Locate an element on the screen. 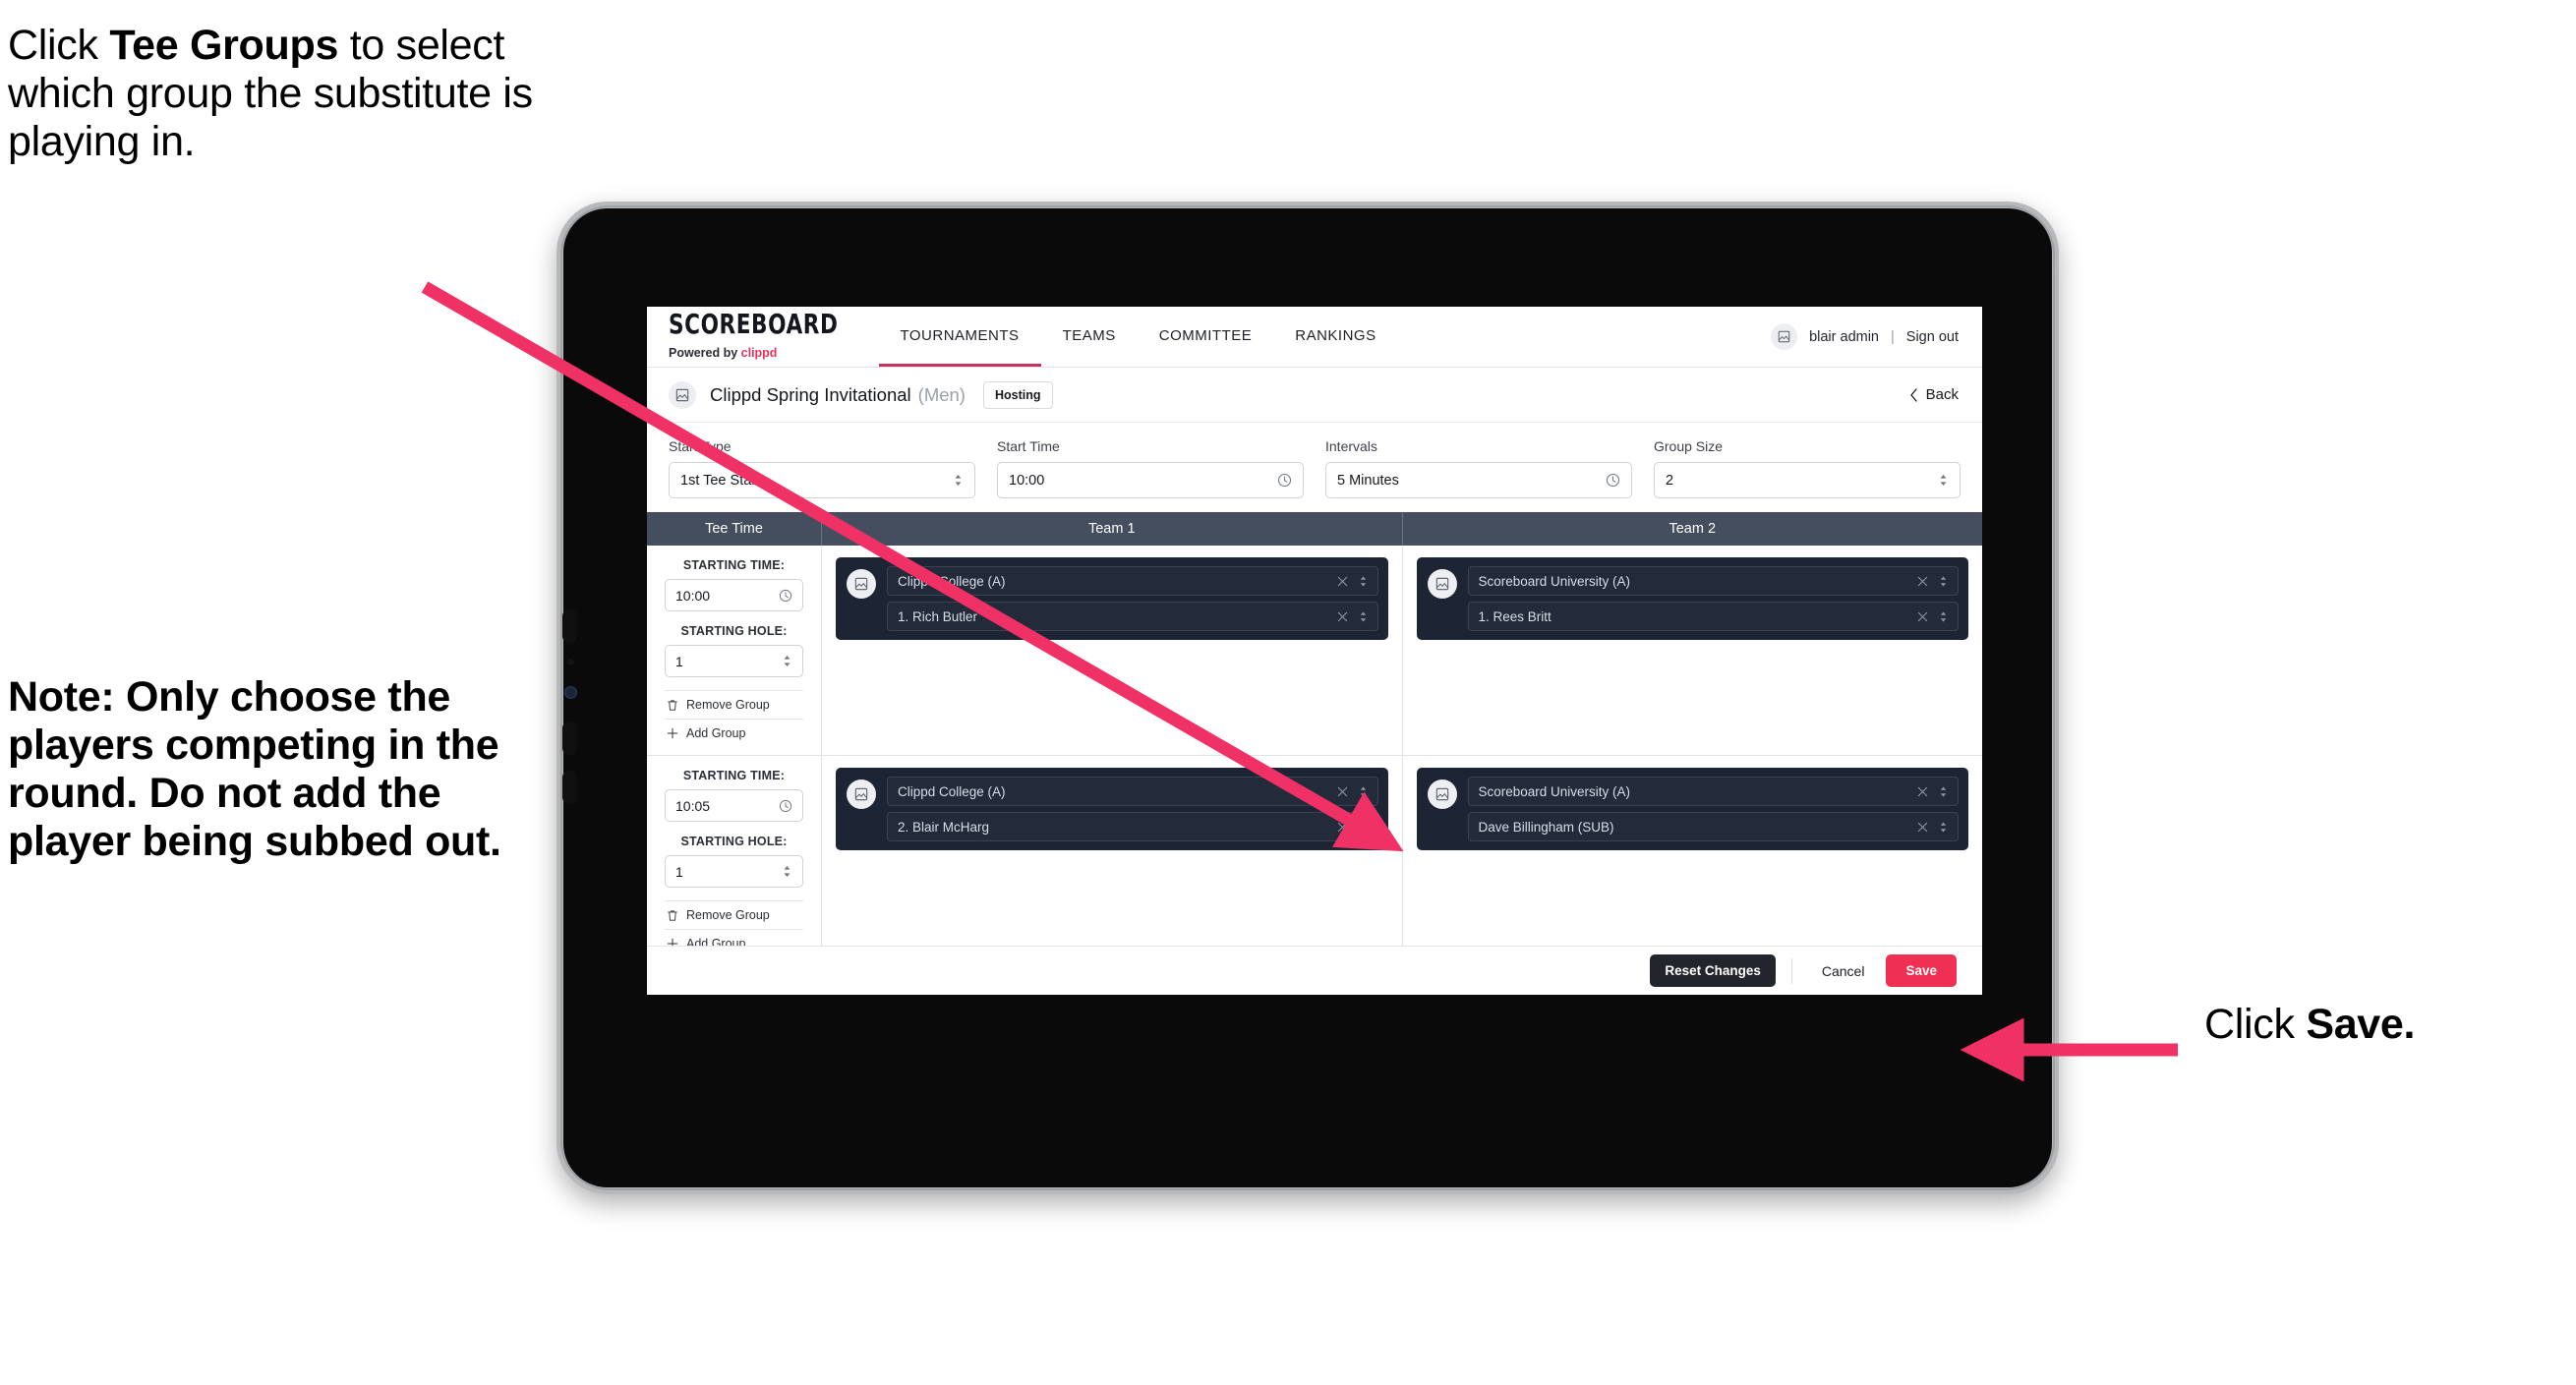  brand-powered-by: Powered by clippd is located at coordinates (759, 353).